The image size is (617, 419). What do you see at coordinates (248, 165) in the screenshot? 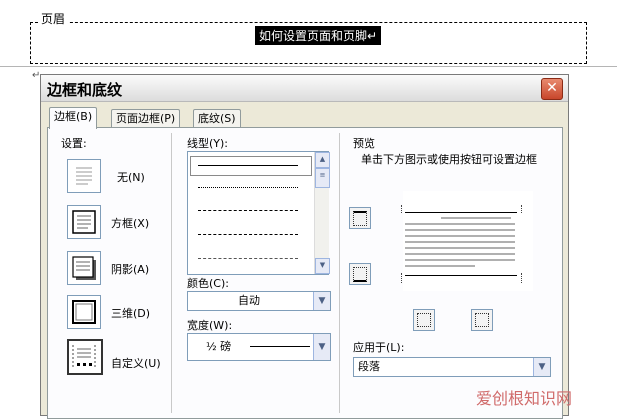
I see `line-style-solid` at bounding box center [248, 165].